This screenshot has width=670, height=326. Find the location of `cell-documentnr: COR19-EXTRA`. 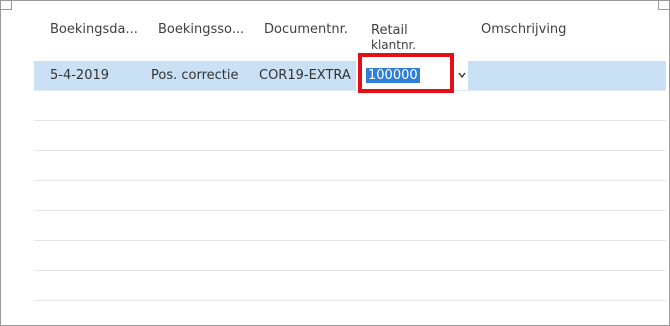

cell-documentnr: COR19-EXTRA is located at coordinates (307, 75).